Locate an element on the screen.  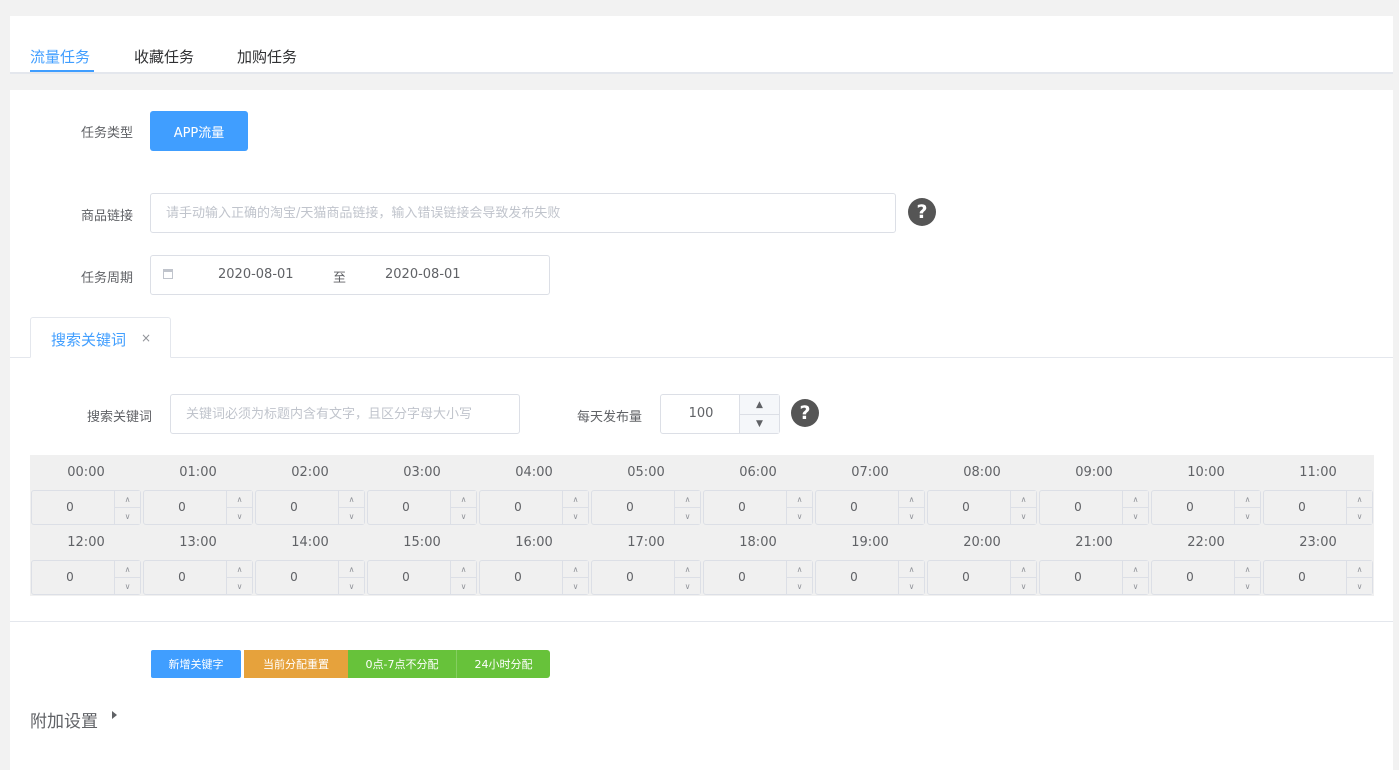
down-chevron-icon: ▼ is located at coordinates (759, 423).